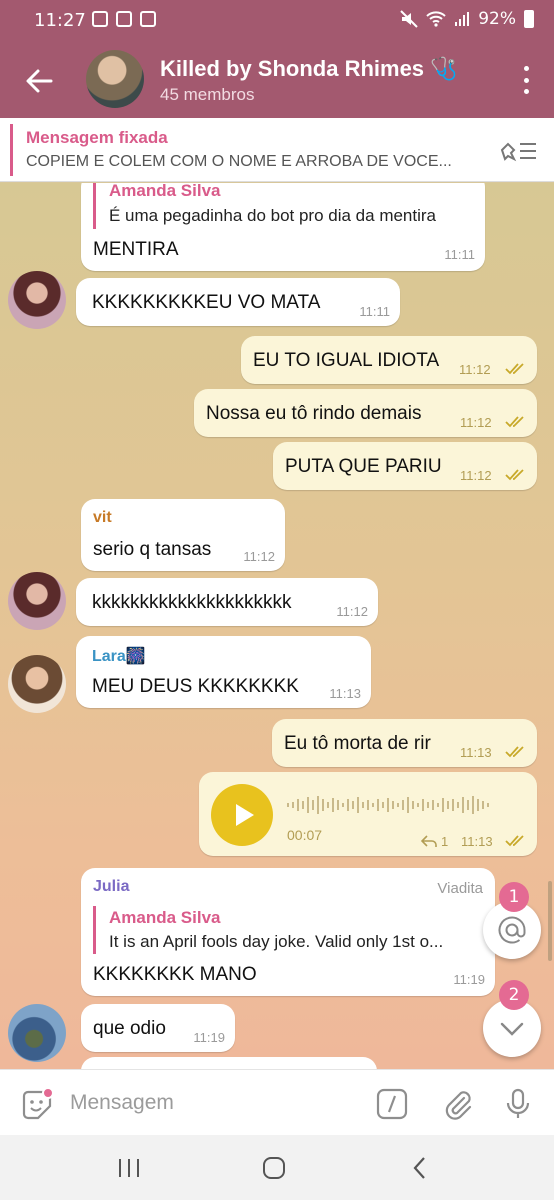  What do you see at coordinates (445, 841) in the screenshot?
I see `reply-count: 1` at bounding box center [445, 841].